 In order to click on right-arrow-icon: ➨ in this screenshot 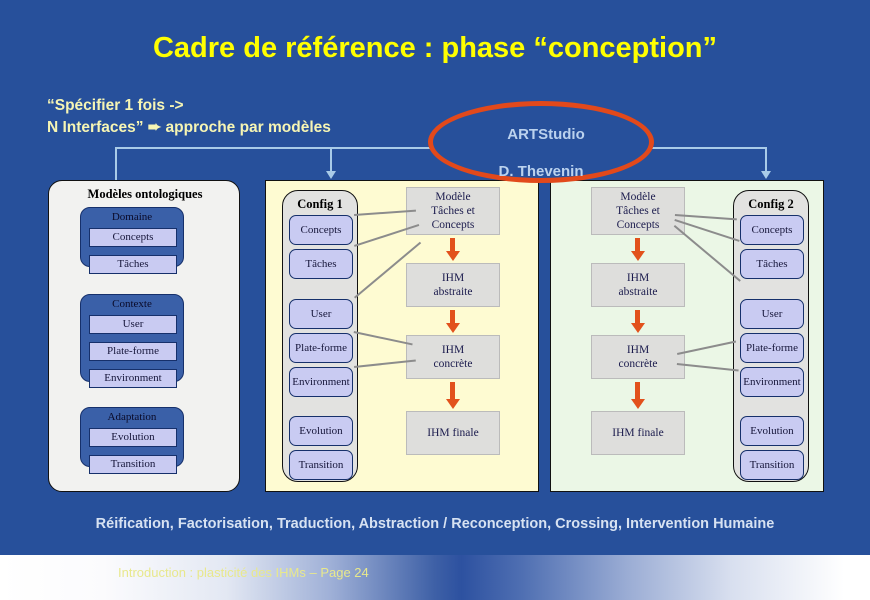, I will do `click(154, 127)`.